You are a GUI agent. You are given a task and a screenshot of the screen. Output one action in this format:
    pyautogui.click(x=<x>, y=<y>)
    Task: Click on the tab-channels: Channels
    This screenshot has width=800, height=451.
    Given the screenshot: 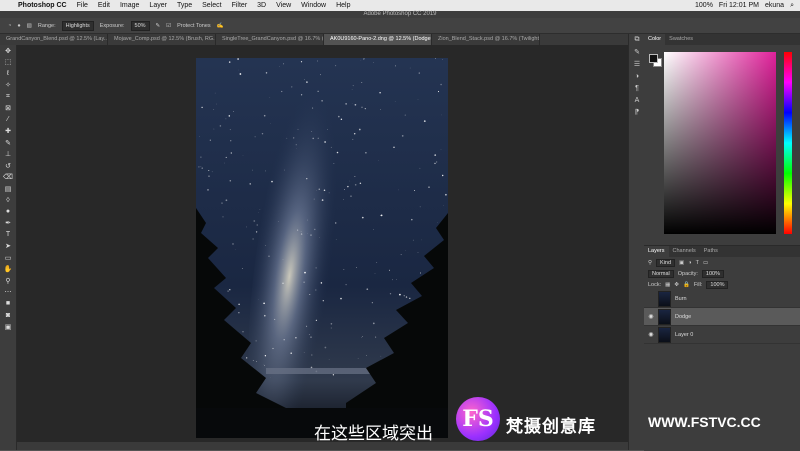 What is the action you would take?
    pyautogui.click(x=684, y=251)
    